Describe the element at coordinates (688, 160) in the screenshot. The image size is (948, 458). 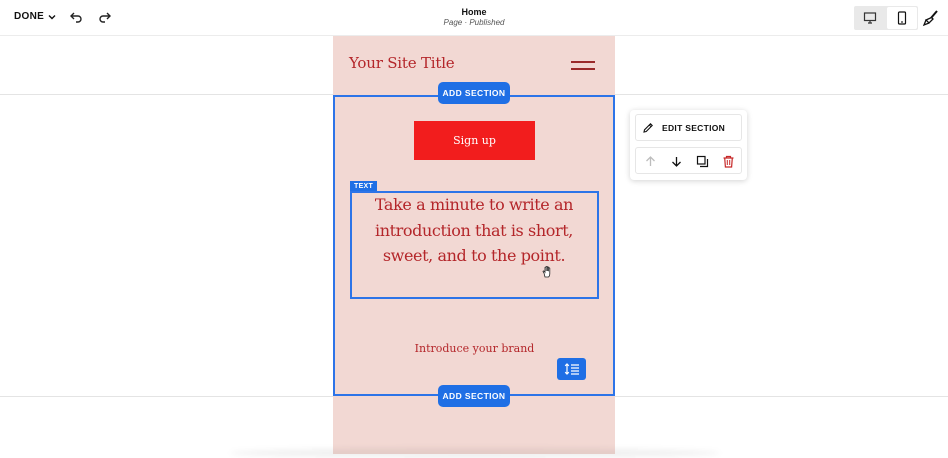
I see `section-actions` at that location.